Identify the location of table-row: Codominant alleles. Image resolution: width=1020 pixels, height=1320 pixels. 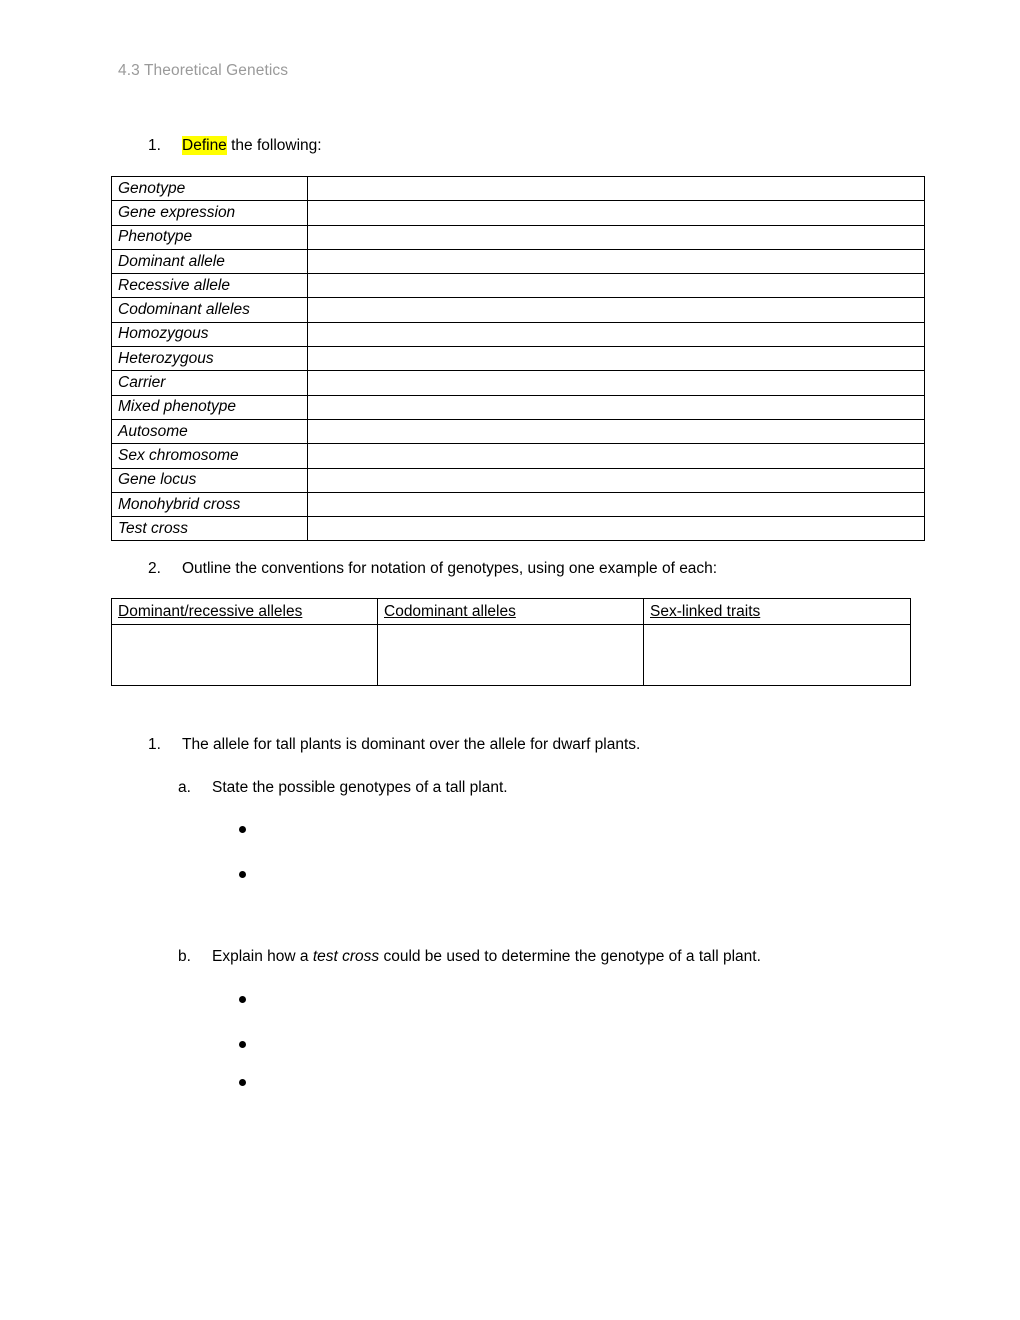
(518, 310).